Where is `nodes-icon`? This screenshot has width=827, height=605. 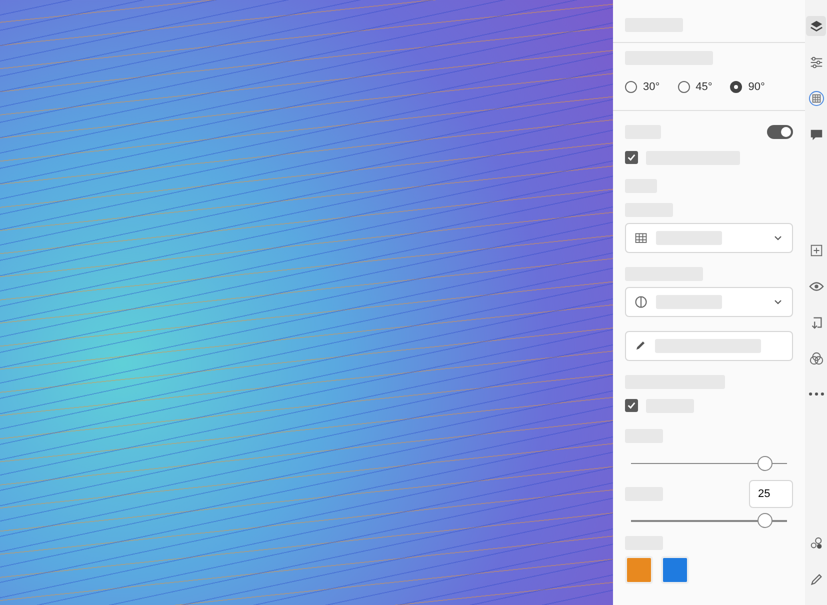
nodes-icon is located at coordinates (816, 543).